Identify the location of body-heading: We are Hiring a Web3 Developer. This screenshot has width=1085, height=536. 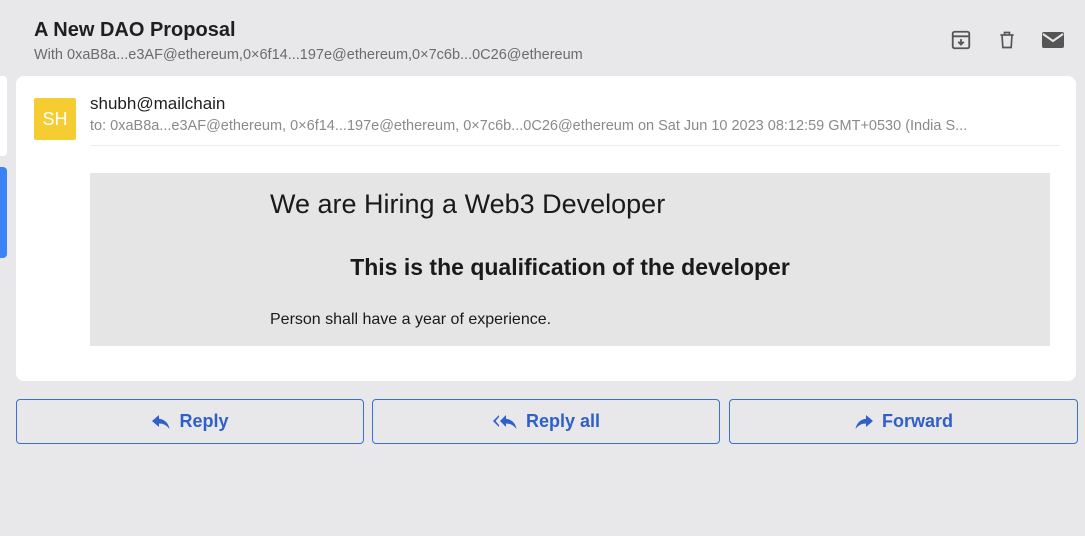
(468, 204).